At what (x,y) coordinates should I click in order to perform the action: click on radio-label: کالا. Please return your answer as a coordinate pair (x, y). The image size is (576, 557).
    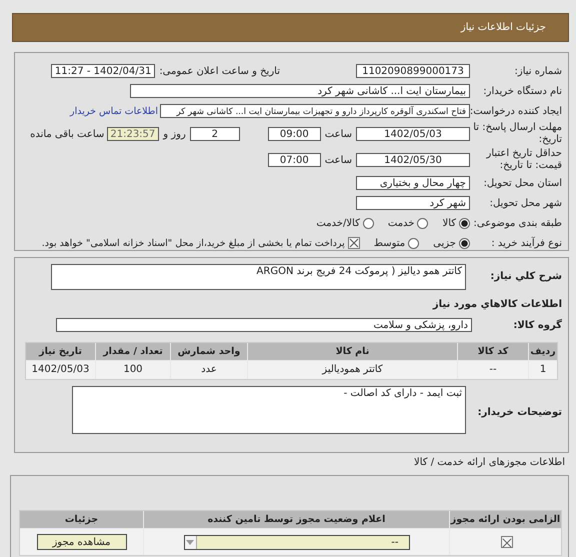
    Looking at the image, I should click on (449, 223).